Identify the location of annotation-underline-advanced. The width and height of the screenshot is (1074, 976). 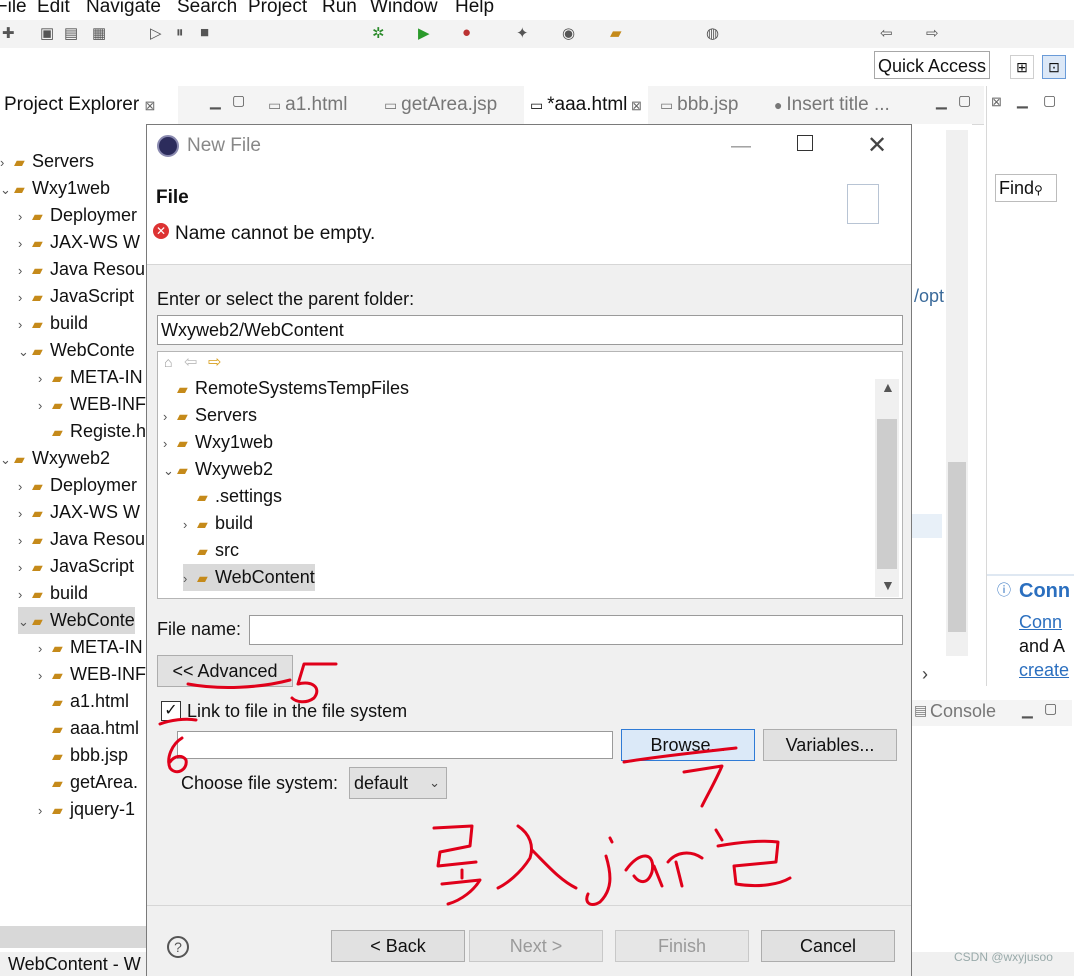
(239, 683).